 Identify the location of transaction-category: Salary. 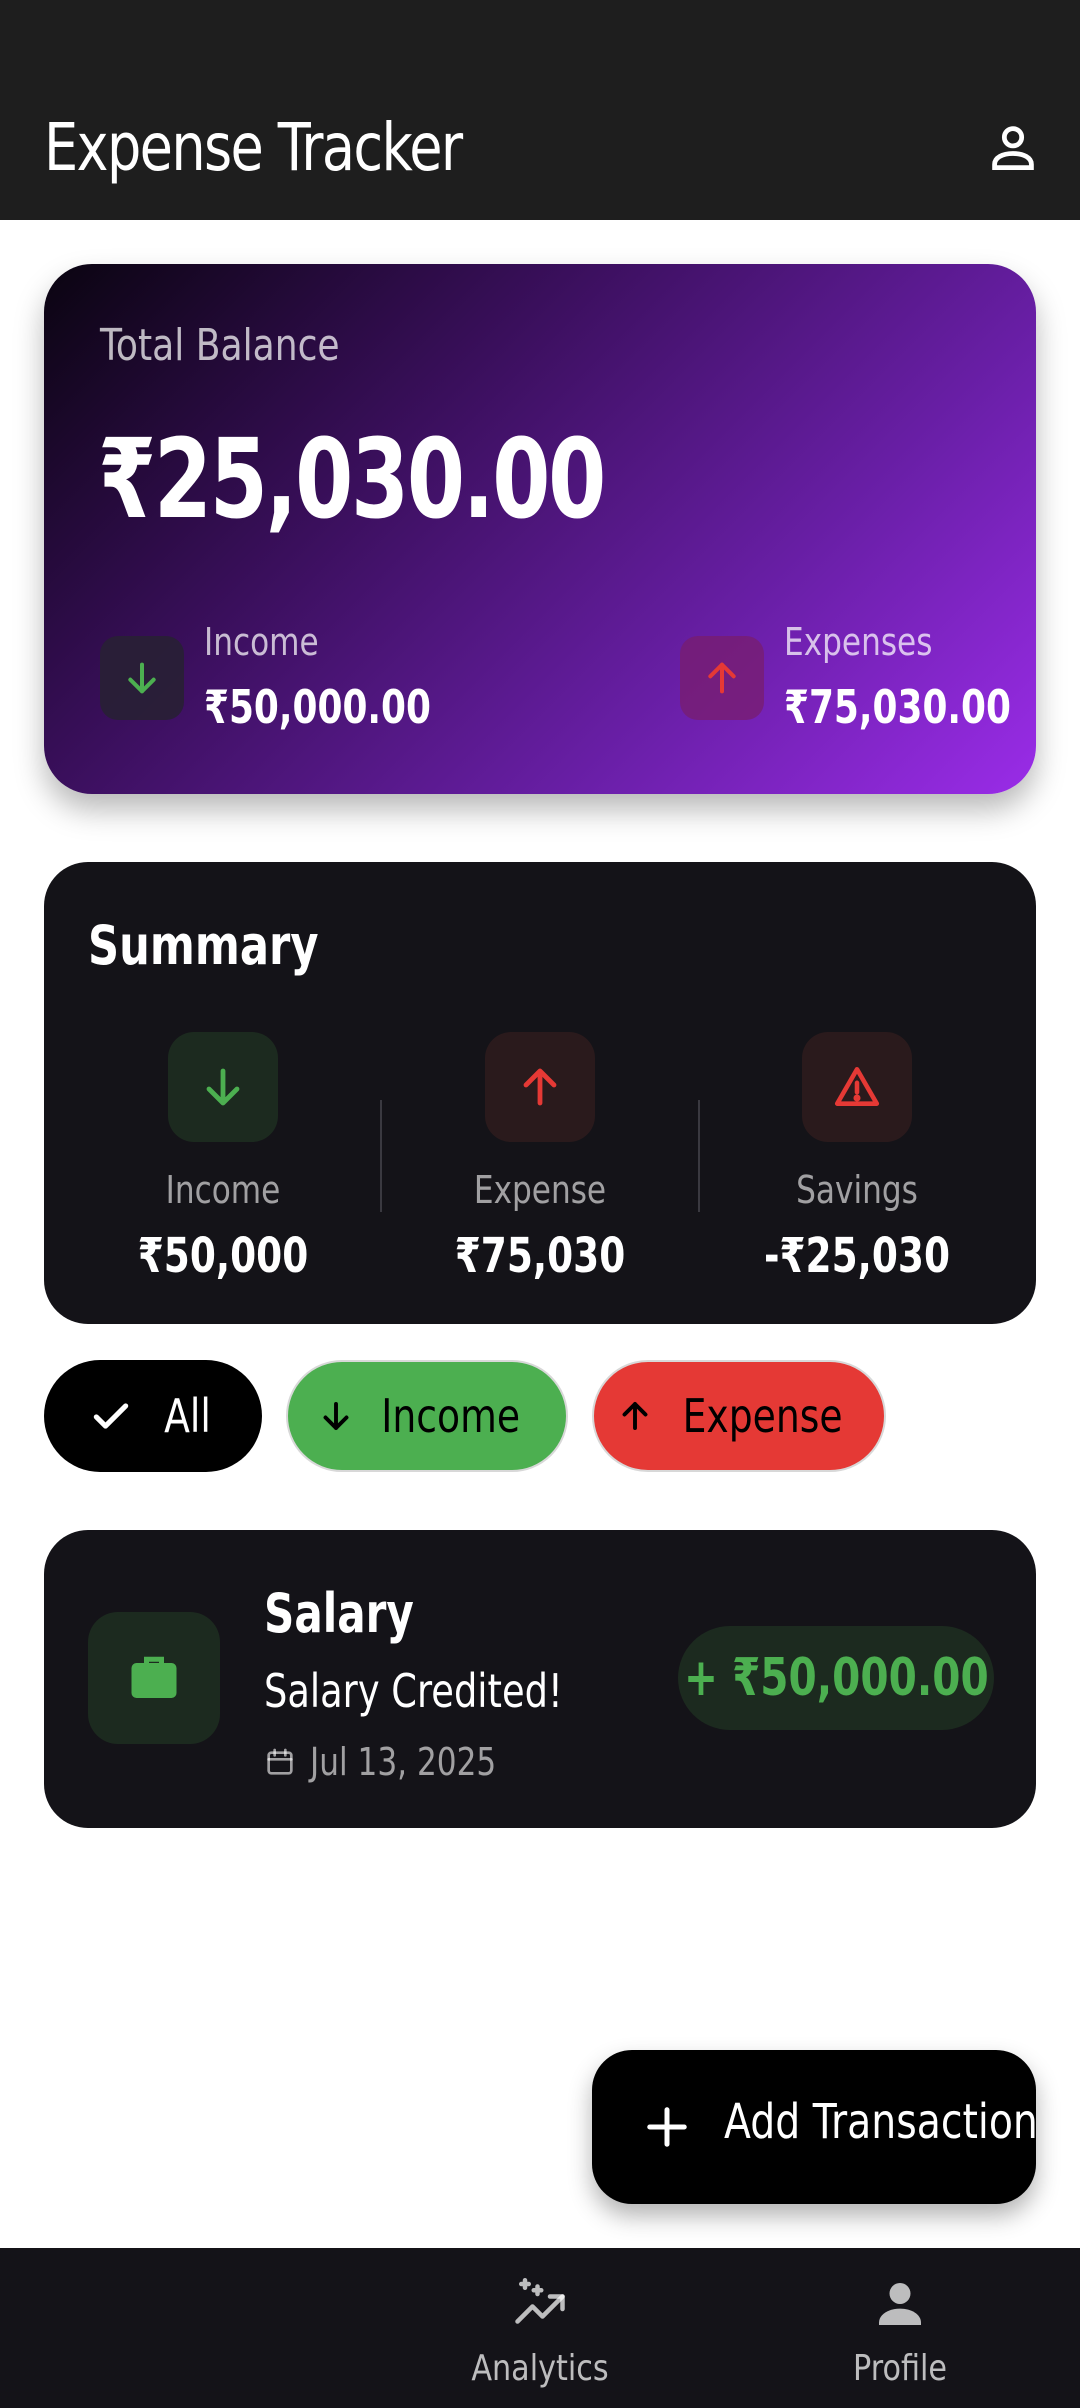
(339, 1613).